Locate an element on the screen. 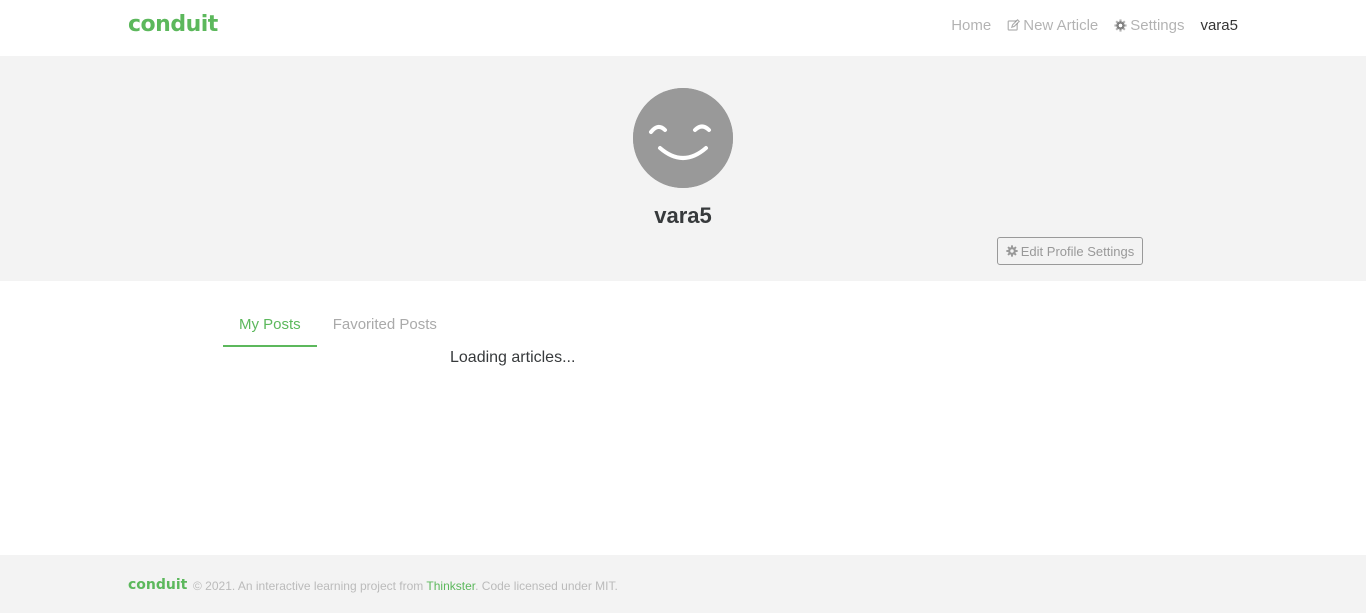  nav-profile: vara5 is located at coordinates (1219, 25).